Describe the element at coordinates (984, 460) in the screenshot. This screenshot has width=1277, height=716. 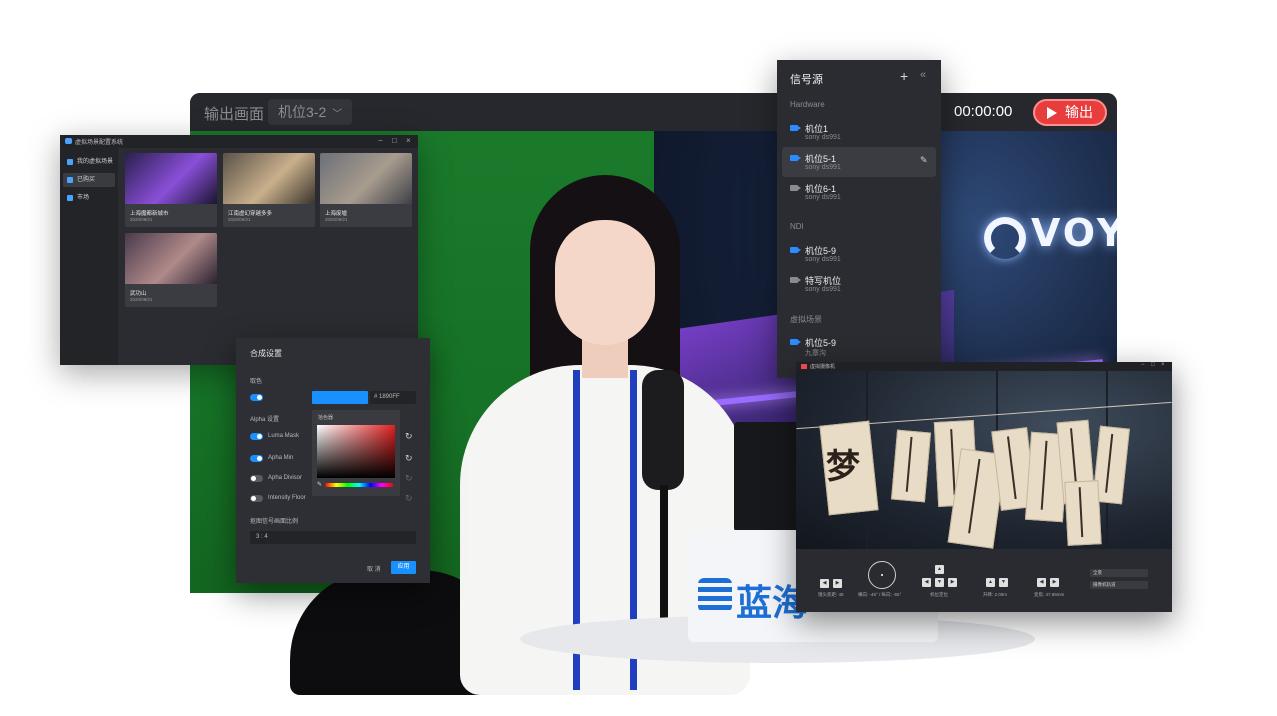
I see `camera-view: 梦` at that location.